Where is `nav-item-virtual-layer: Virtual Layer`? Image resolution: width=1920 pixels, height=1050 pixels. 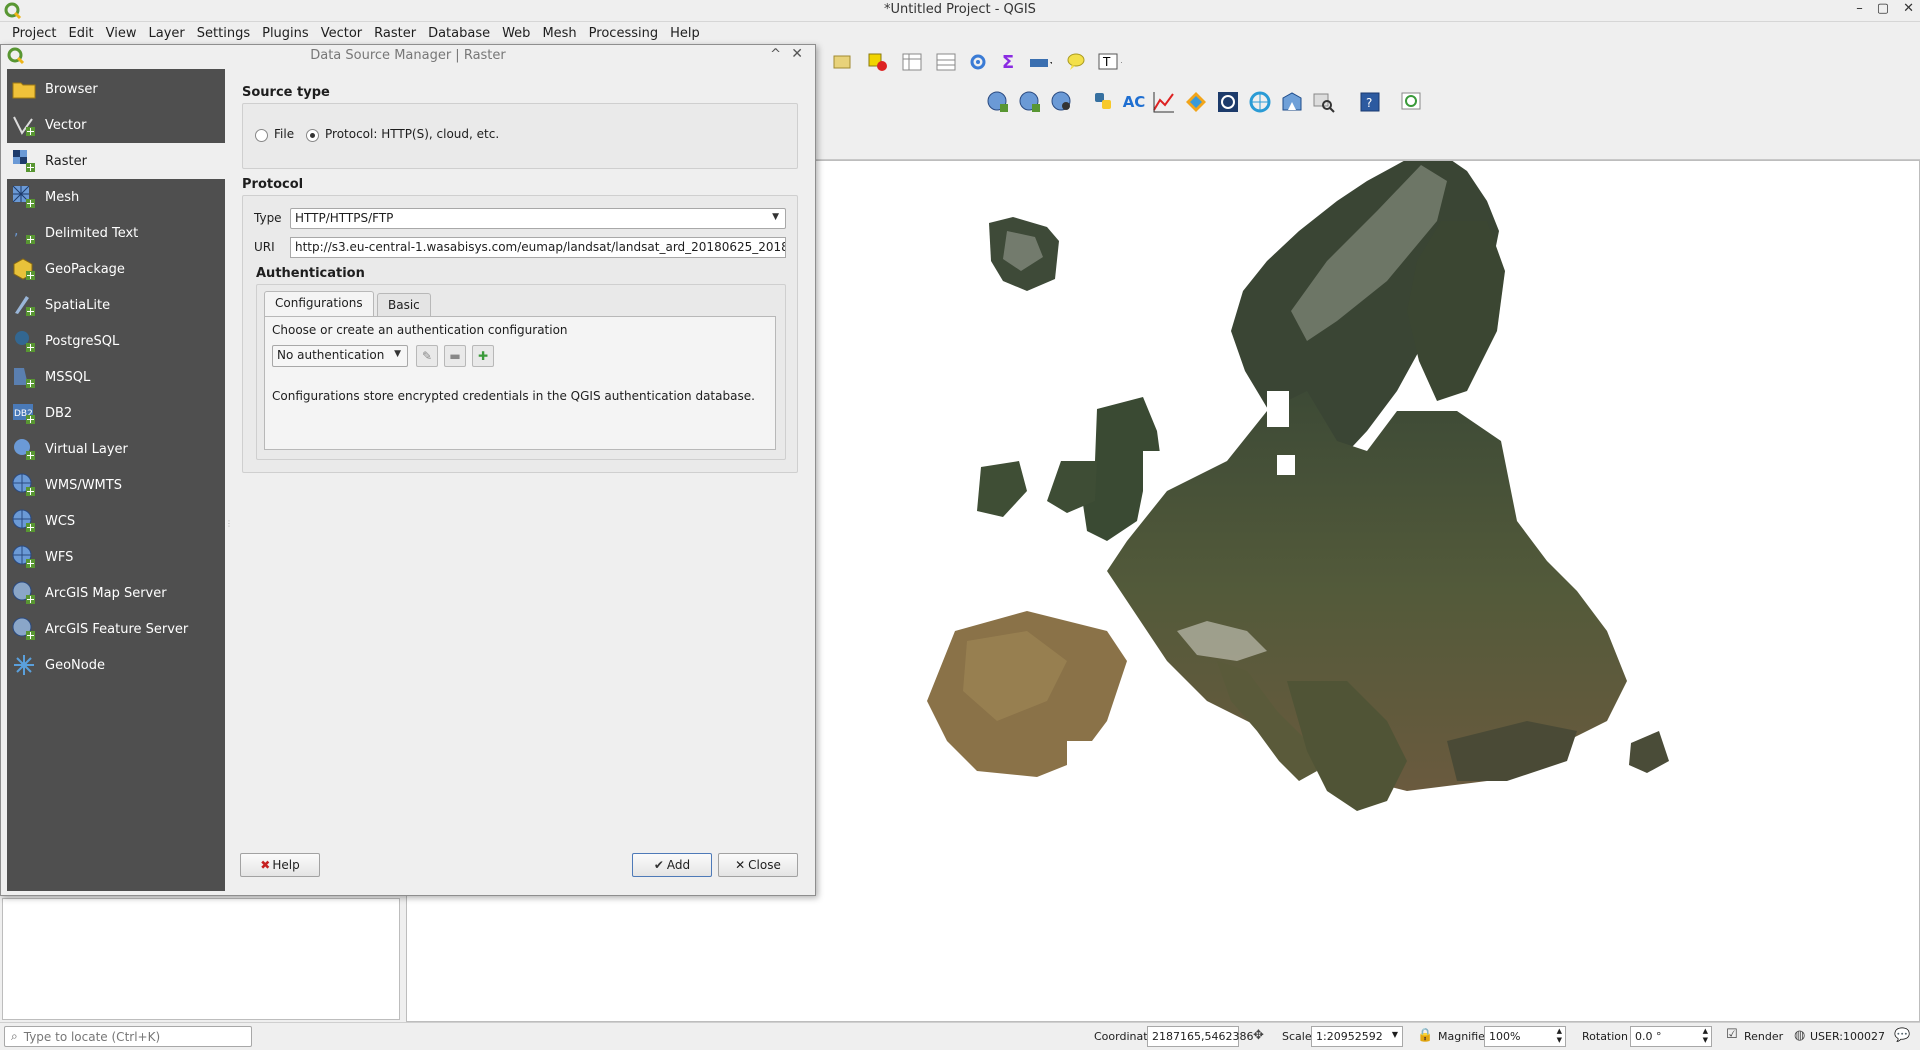
nav-item-virtual-layer: Virtual Layer is located at coordinates (116, 449).